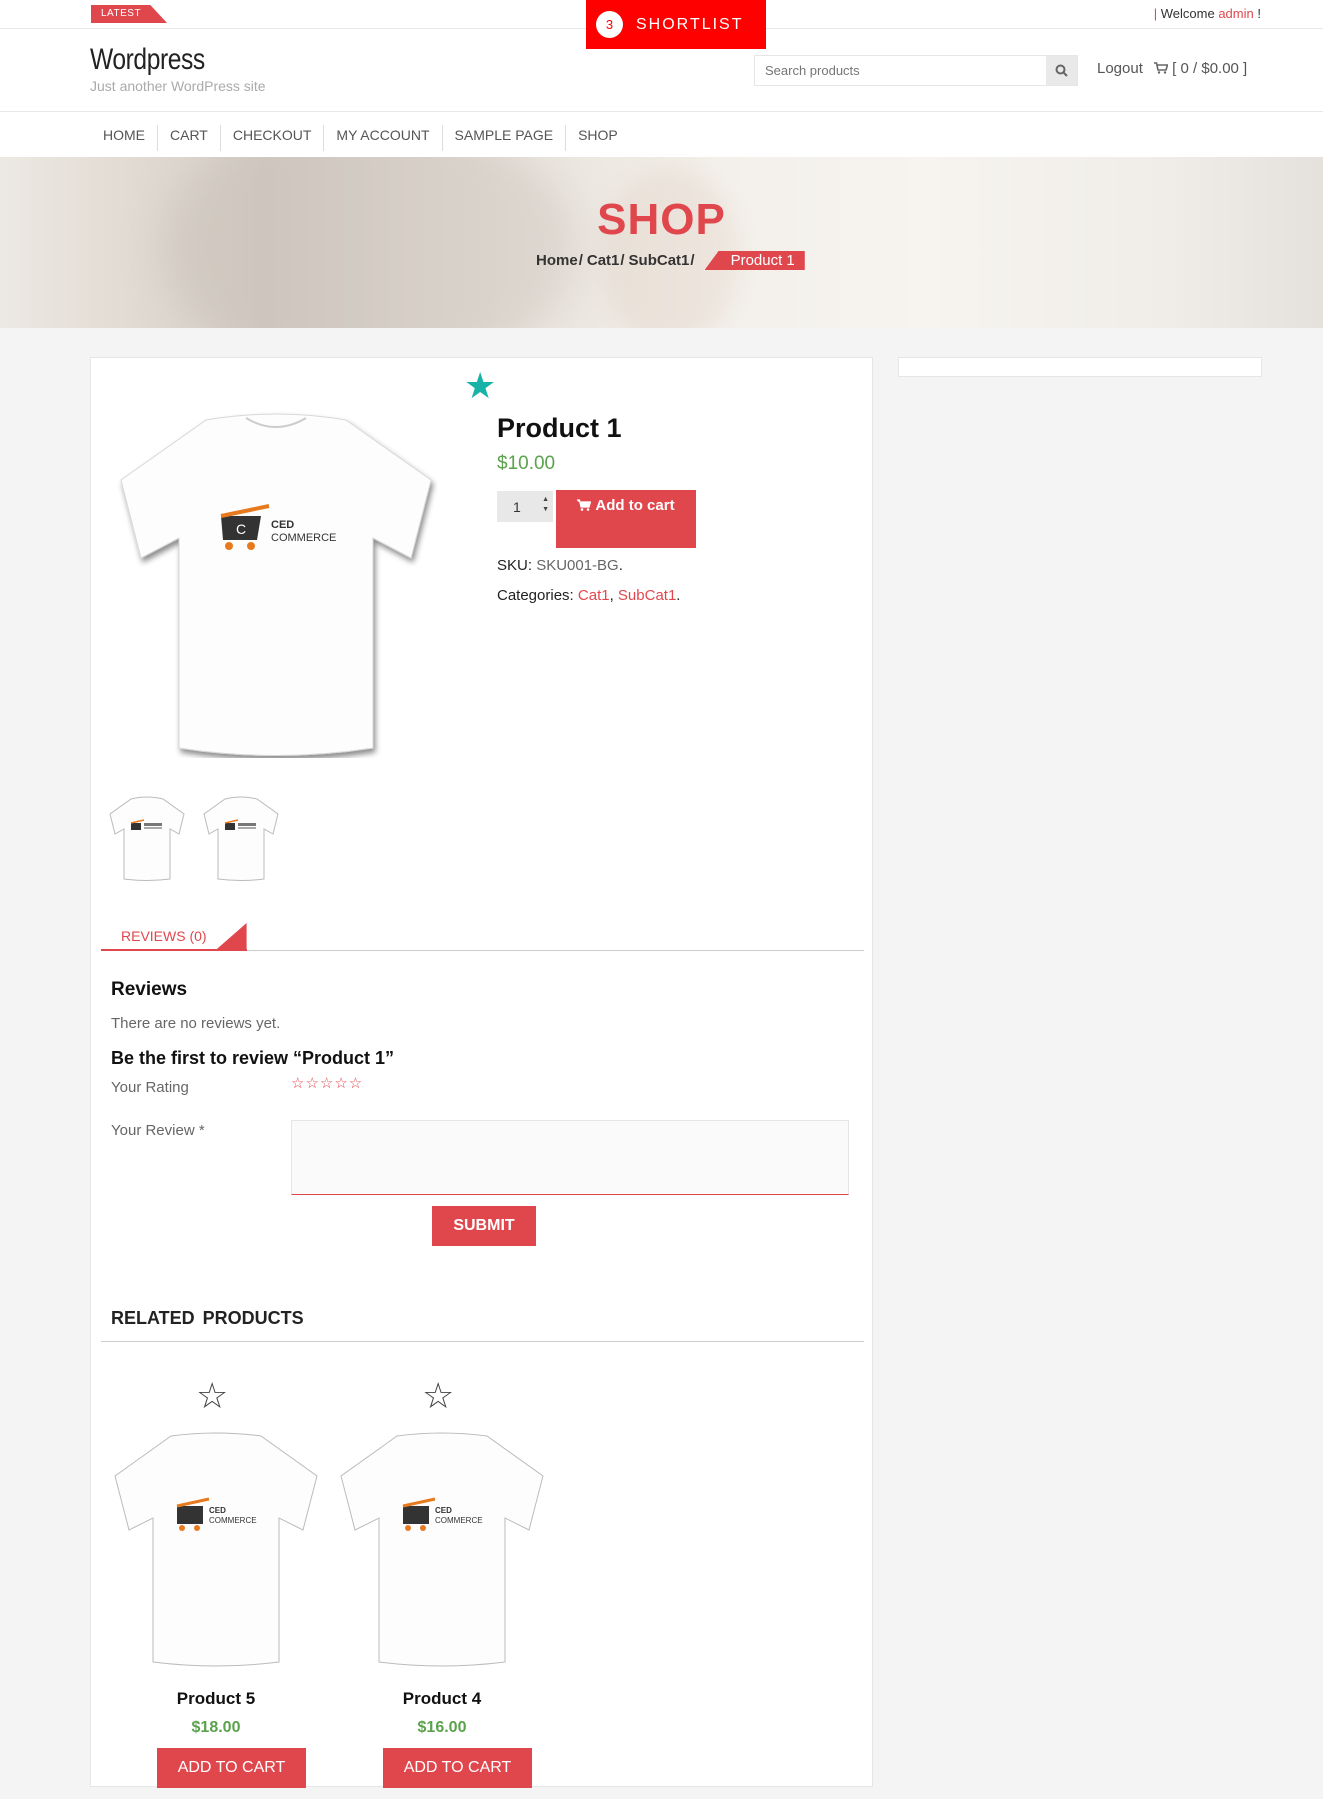 Image resolution: width=1323 pixels, height=1799 pixels. I want to click on svg-text: C, so click(241, 529).